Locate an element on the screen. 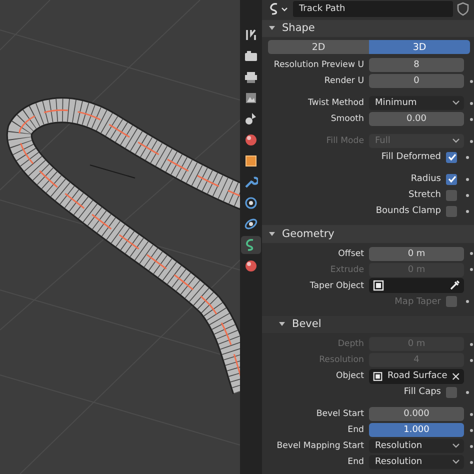 The width and height of the screenshot is (474, 474). field-label: Object is located at coordinates (350, 376).